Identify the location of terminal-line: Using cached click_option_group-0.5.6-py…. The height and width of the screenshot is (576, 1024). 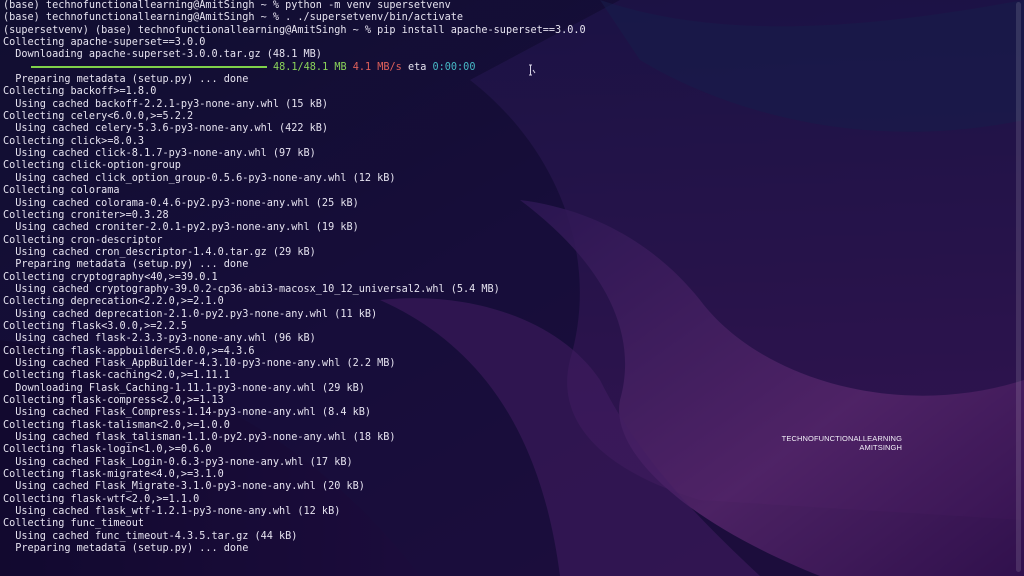
(199, 178).